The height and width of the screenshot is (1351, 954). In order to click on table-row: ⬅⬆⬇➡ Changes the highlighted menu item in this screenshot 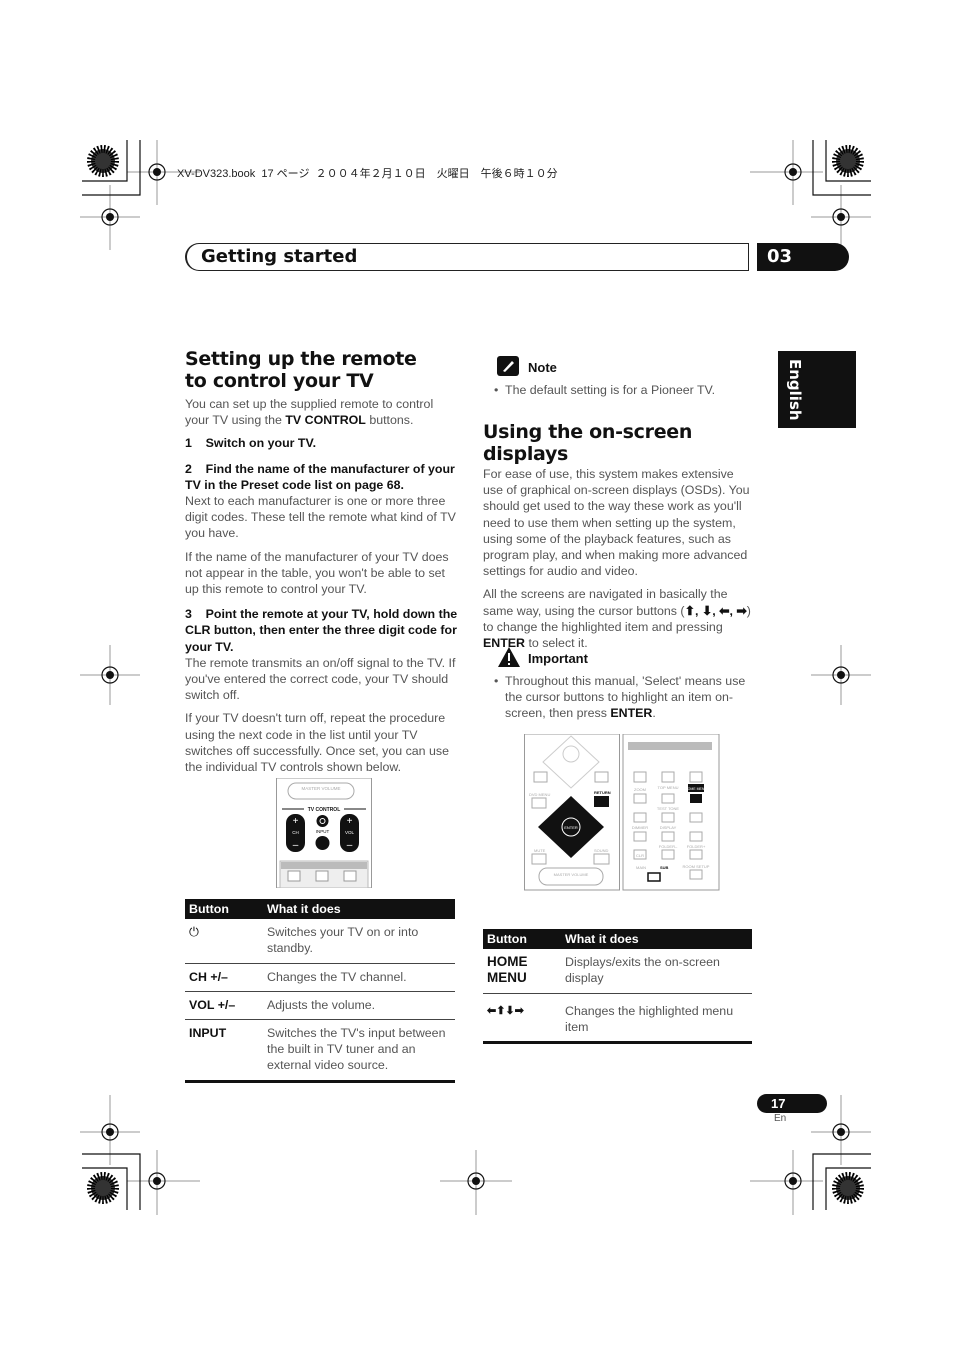, I will do `click(617, 1019)`.